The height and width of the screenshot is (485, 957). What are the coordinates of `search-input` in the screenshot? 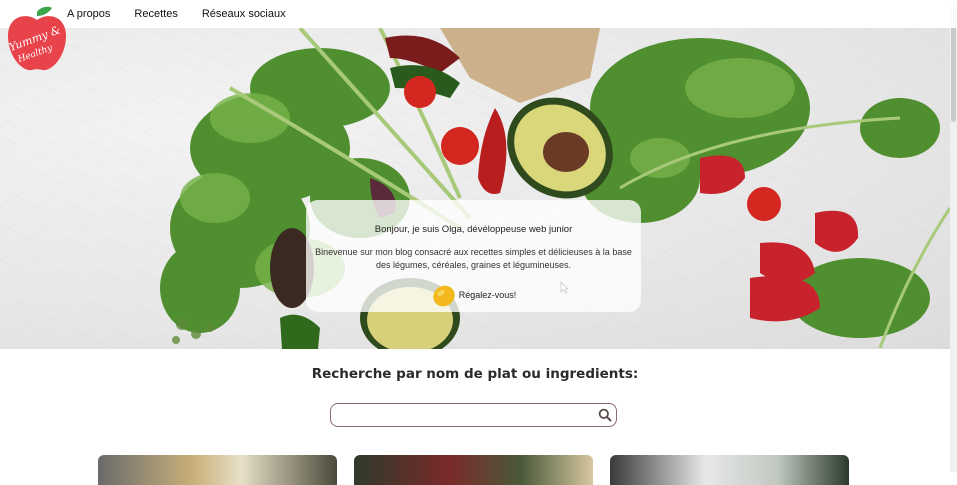 It's located at (464, 415).